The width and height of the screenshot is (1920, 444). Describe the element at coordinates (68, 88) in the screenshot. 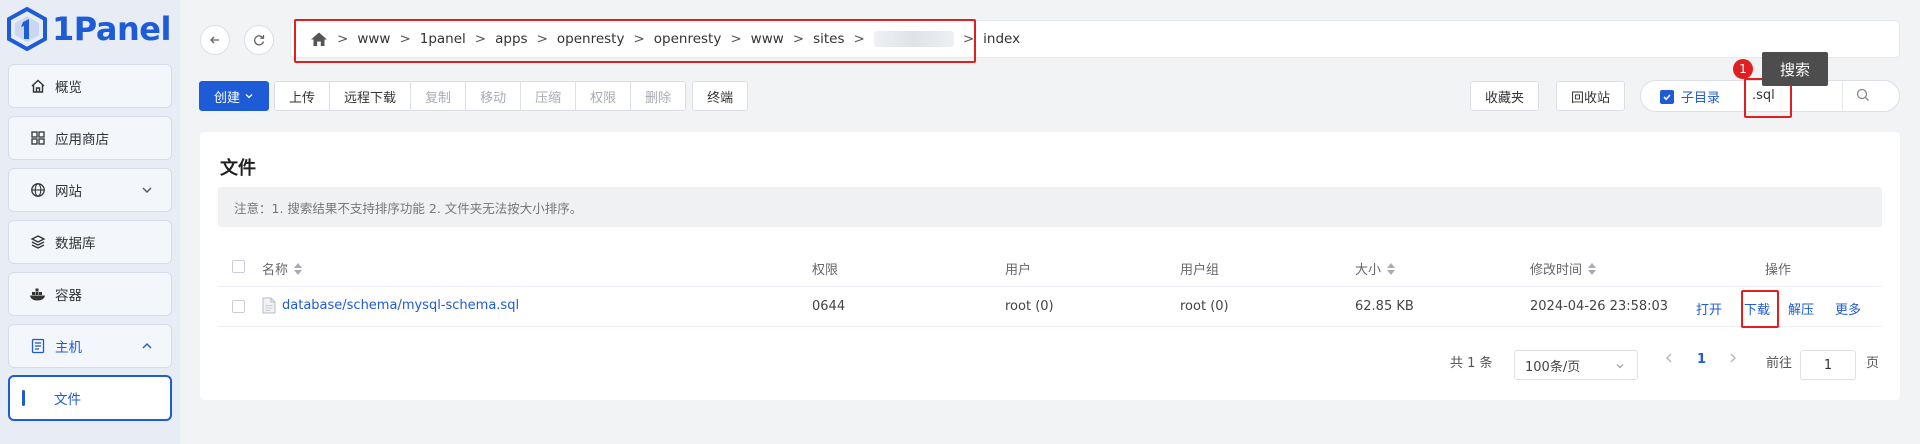

I see `sidebar-item-label: 概览` at that location.